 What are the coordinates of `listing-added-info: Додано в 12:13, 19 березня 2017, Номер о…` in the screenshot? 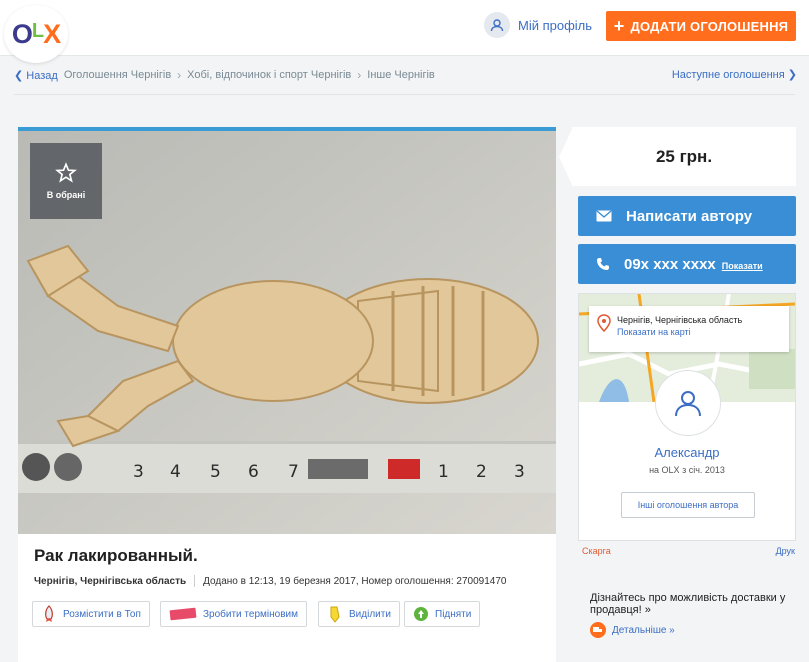 It's located at (355, 581).